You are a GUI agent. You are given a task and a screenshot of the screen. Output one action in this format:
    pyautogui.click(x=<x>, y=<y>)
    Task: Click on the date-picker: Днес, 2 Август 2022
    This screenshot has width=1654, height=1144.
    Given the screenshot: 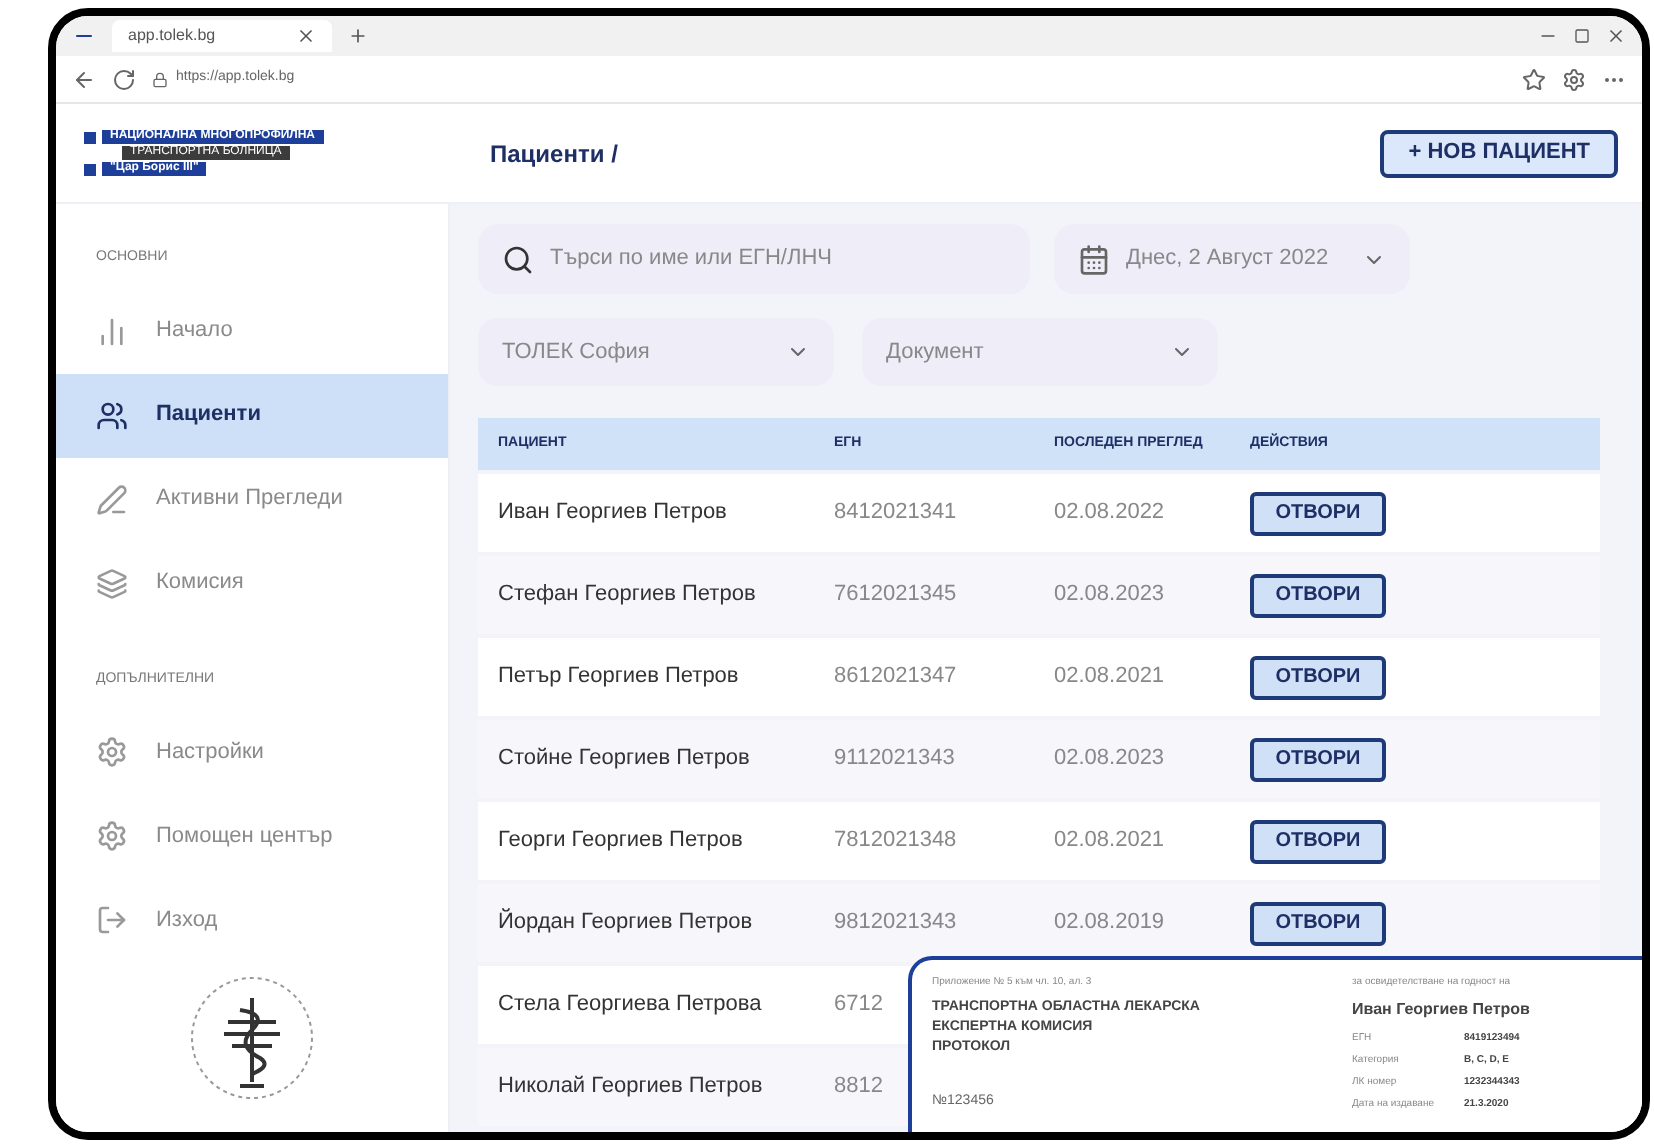 What is the action you would take?
    pyautogui.click(x=1232, y=259)
    